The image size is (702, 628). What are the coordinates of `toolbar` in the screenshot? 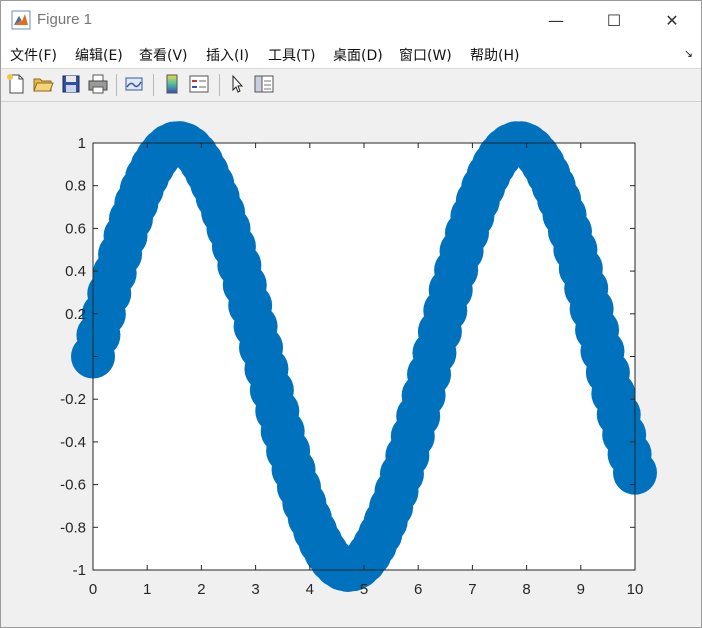 It's located at (351, 85).